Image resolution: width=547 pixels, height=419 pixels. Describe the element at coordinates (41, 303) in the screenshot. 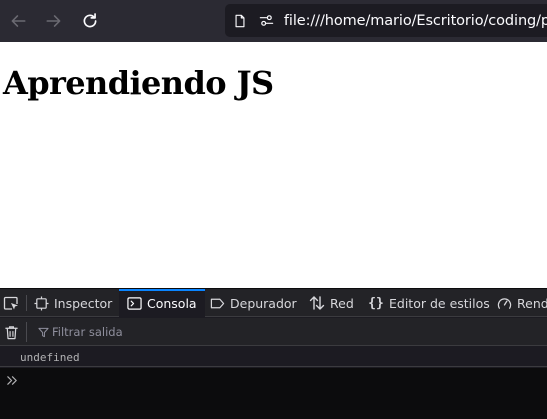

I see `inspector-icon` at that location.